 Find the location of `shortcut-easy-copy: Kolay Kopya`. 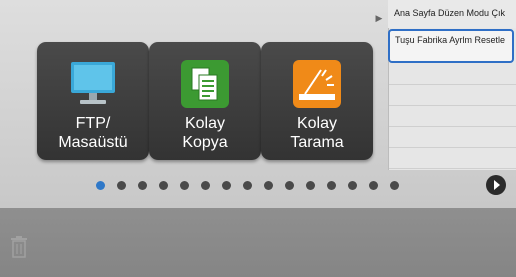

shortcut-easy-copy: Kolay Kopya is located at coordinates (205, 101).